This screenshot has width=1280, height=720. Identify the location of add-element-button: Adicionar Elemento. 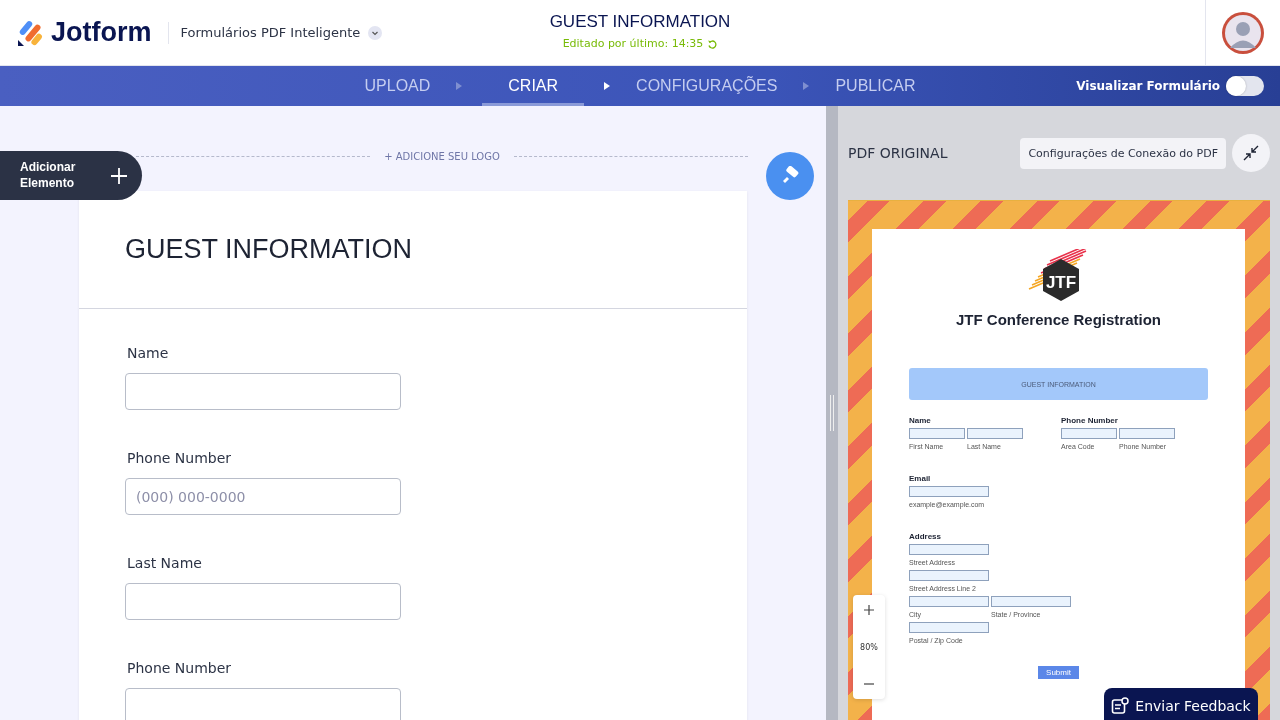
(71, 175).